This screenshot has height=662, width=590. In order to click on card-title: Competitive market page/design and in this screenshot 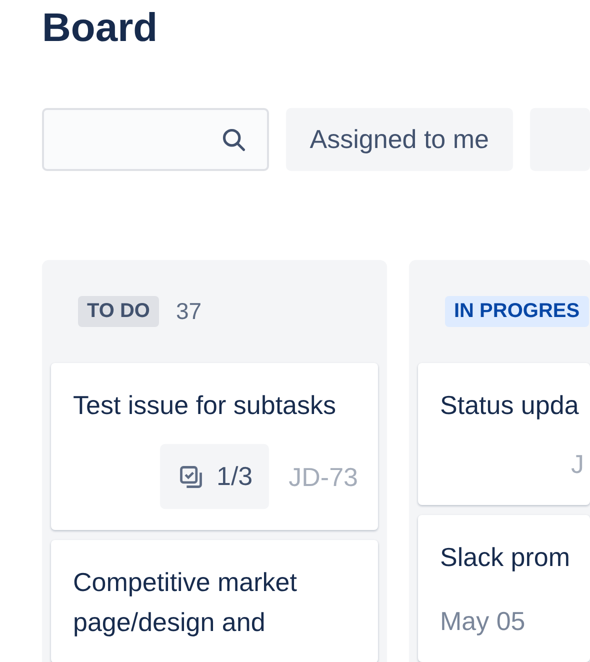, I will do `click(185, 602)`.